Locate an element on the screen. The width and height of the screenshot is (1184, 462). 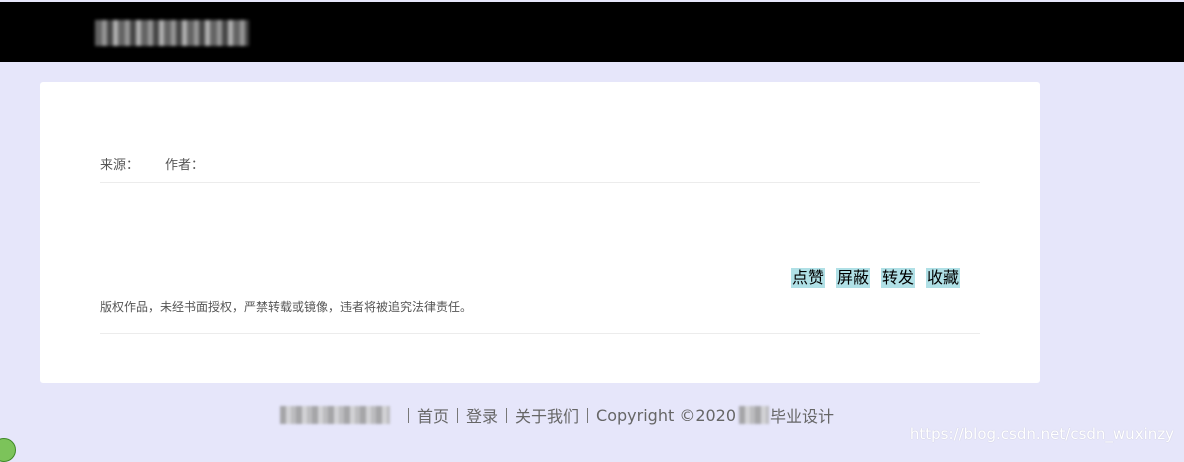
footer-link-login: 登录 is located at coordinates (482, 415).